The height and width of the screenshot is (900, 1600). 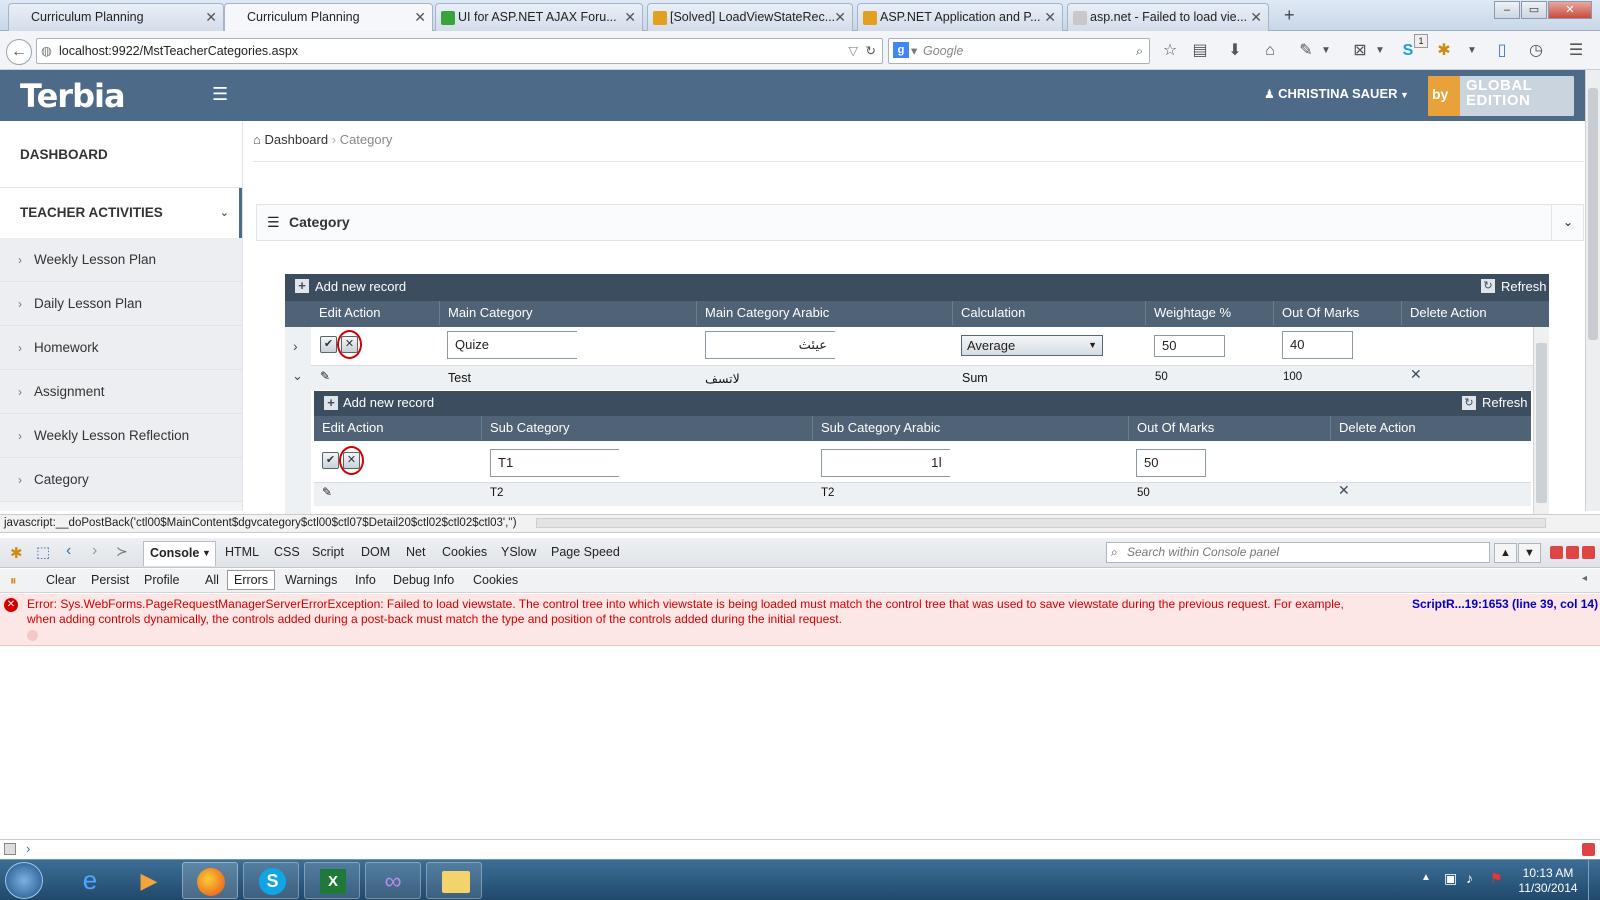 What do you see at coordinates (1041, 523) in the screenshot?
I see `horizontal-scrollbar` at bounding box center [1041, 523].